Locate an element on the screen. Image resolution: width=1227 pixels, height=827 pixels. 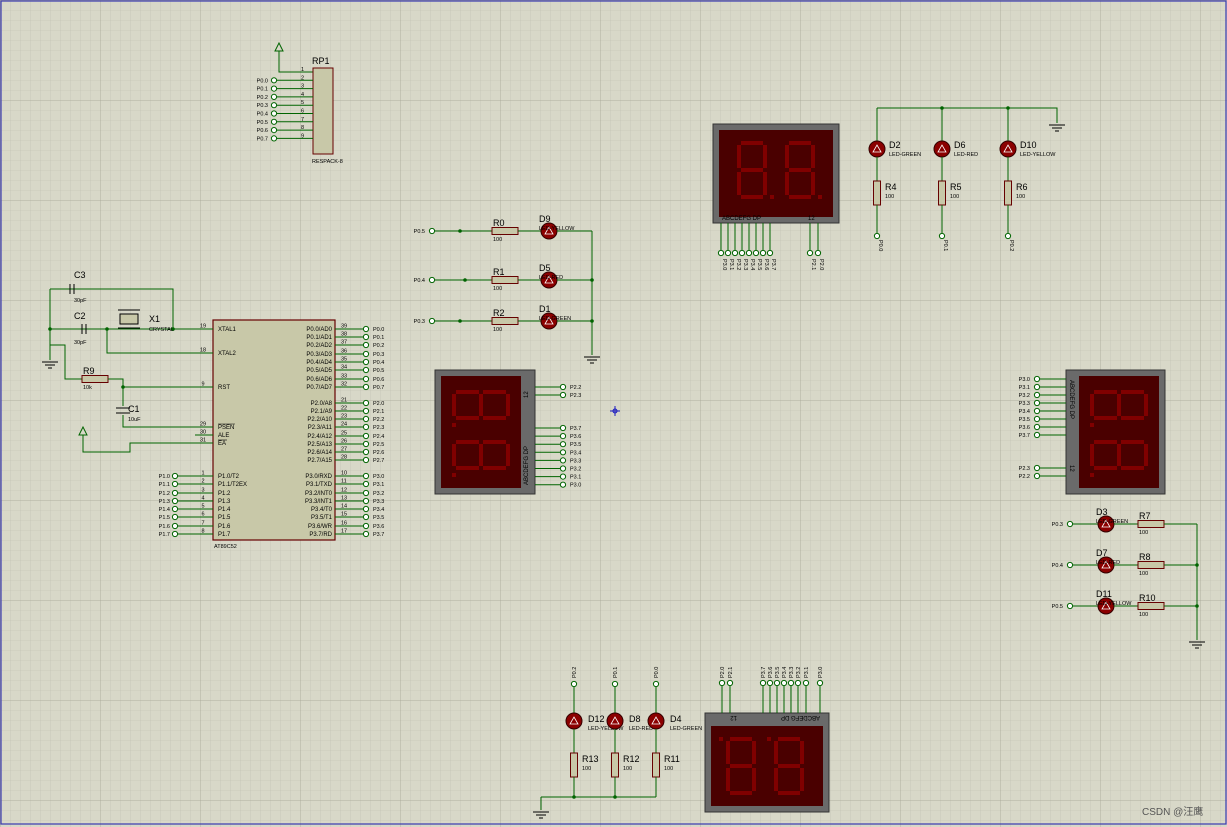
net-label: P3.4 is located at coordinates (1024, 412).